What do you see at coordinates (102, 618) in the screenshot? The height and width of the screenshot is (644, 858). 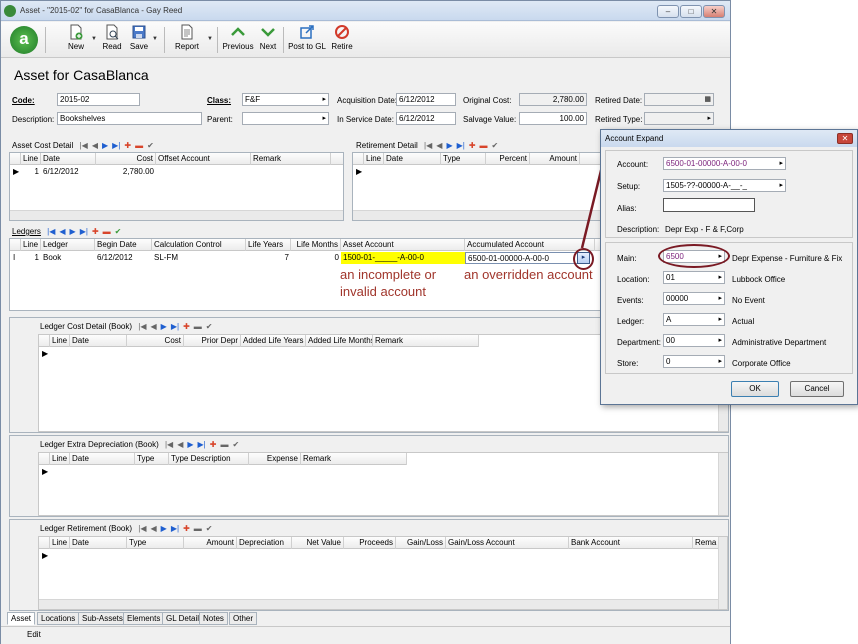 I see `tab-sub-assets: Sub-Assets` at bounding box center [102, 618].